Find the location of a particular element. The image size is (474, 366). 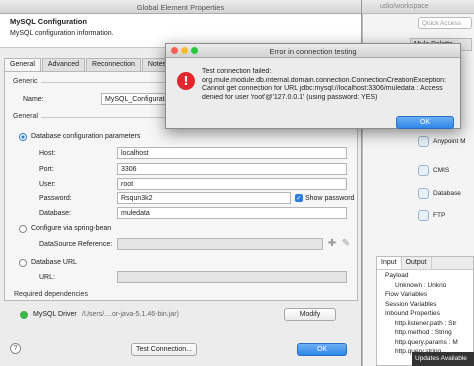

header-subtitle: MySQL configuration information. is located at coordinates (62, 33).